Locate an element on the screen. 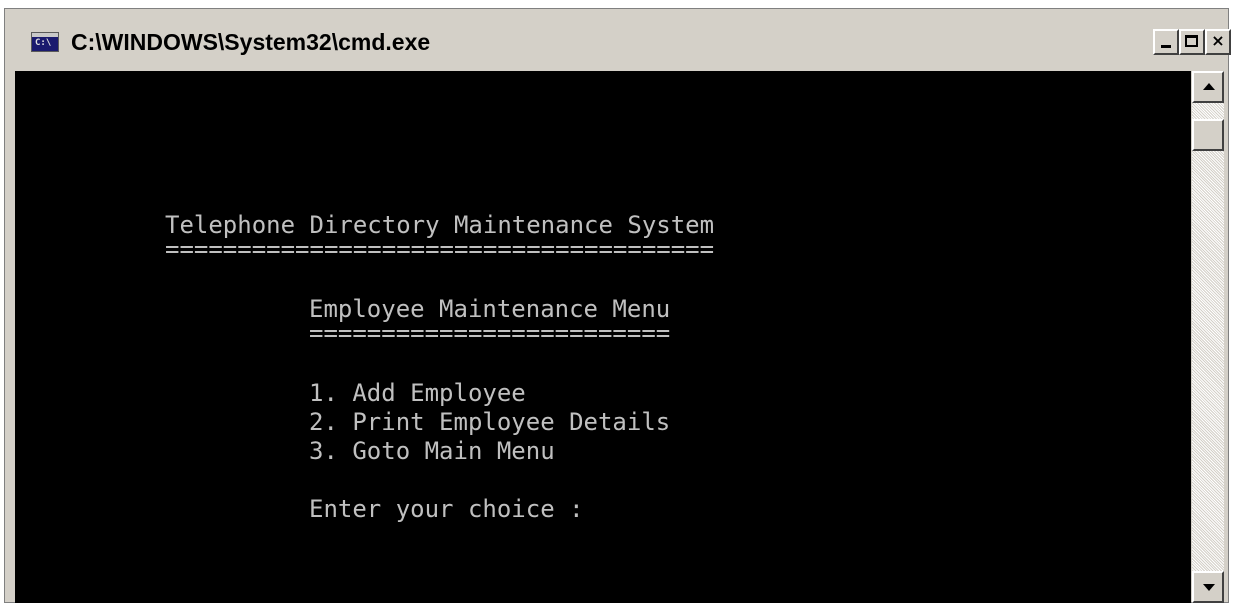 The width and height of the screenshot is (1235, 607). minimize-button is located at coordinates (1166, 42).